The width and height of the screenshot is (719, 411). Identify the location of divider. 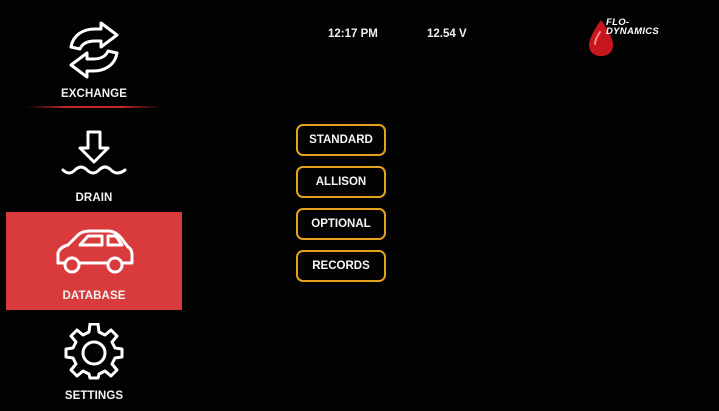
(94, 107).